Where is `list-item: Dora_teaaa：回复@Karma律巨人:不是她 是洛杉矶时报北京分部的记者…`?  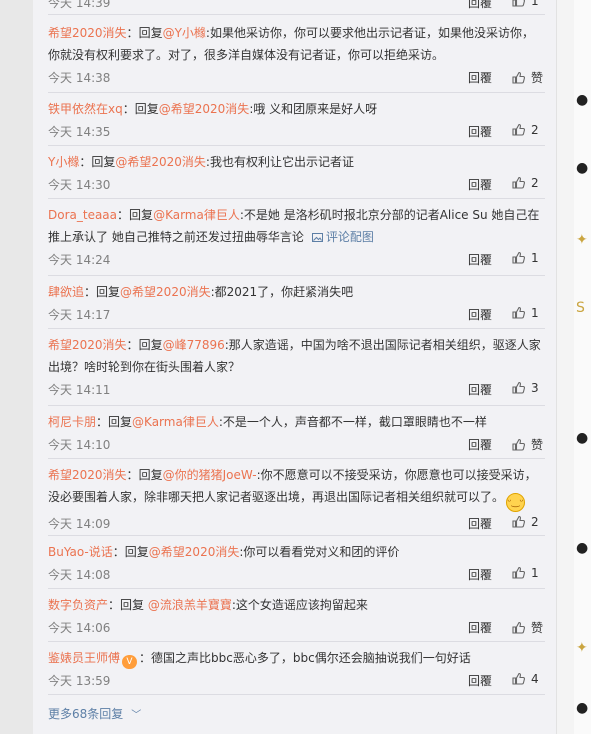 list-item: Dora_teaaa：回复@Karma律巨人:不是她 是洛杉矶时报北京分部的记者… is located at coordinates (296, 236).